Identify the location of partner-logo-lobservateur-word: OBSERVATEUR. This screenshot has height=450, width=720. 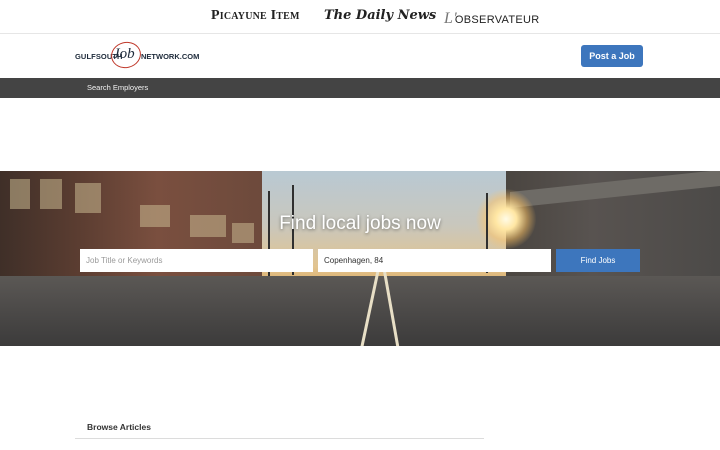
(497, 20).